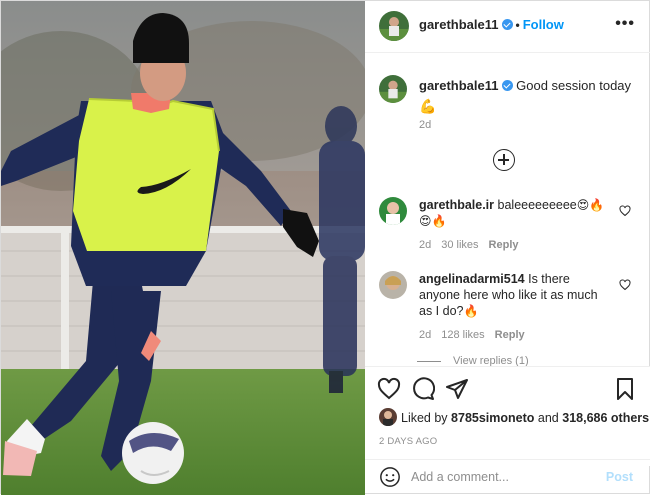 This screenshot has width=650, height=495. Describe the element at coordinates (543, 24) in the screenshot. I see `follow-button: Follow` at that location.